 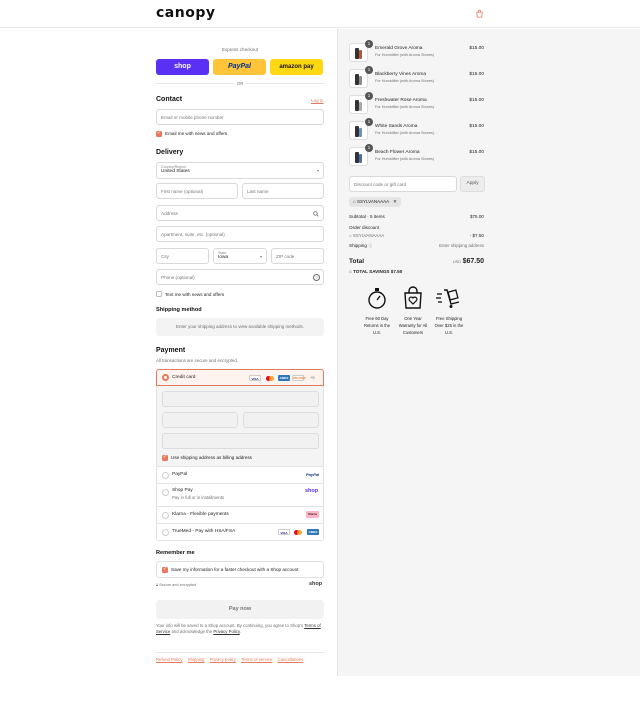 I want to click on discount-code-label: SSYLVANAAAA, so click(x=368, y=235).